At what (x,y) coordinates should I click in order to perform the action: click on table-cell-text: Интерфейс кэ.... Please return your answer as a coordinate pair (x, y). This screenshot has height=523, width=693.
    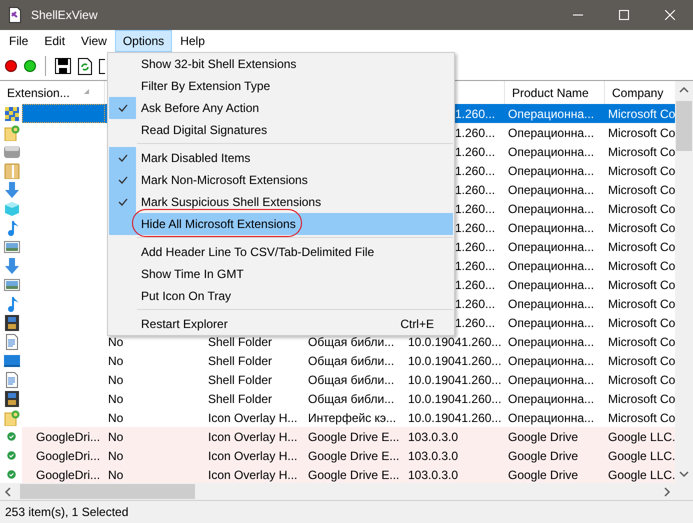
    Looking at the image, I should click on (352, 418).